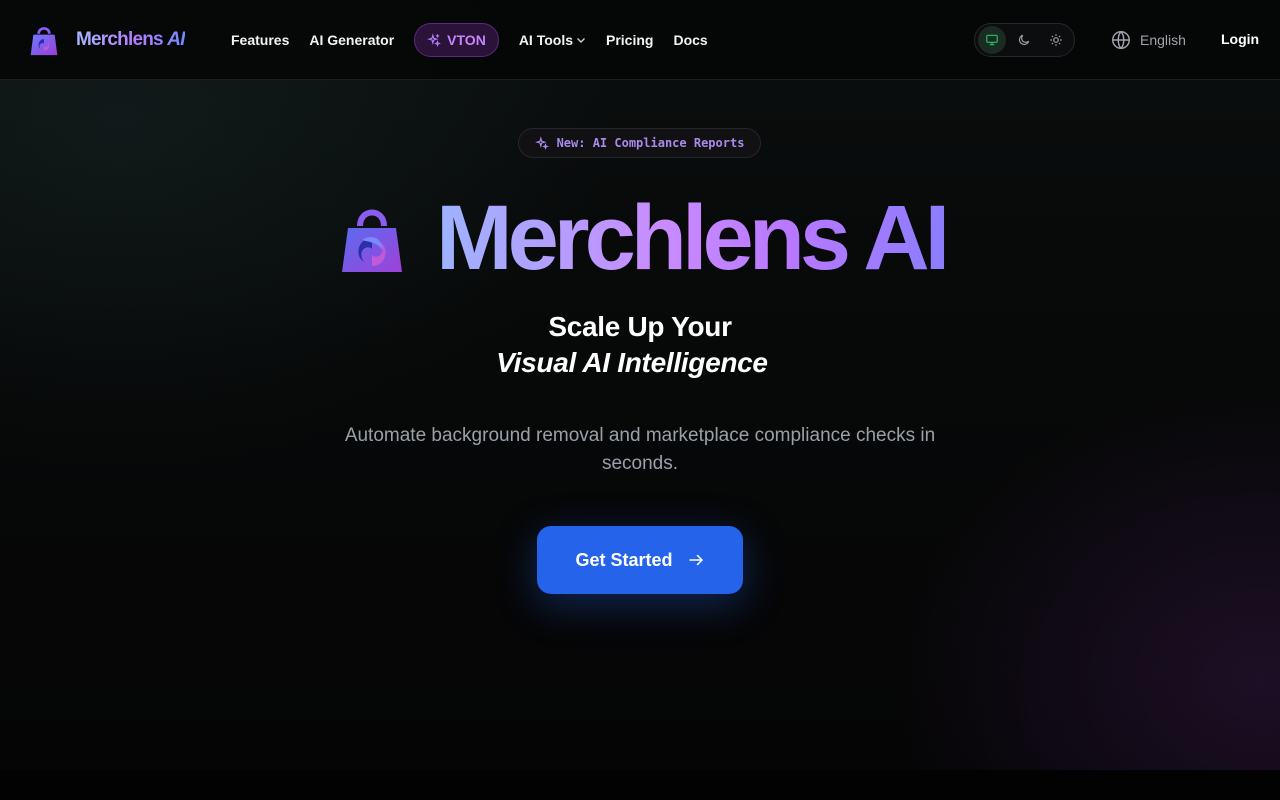 Image resolution: width=1280 pixels, height=800 pixels. I want to click on cta-label: Get Started, so click(624, 559).